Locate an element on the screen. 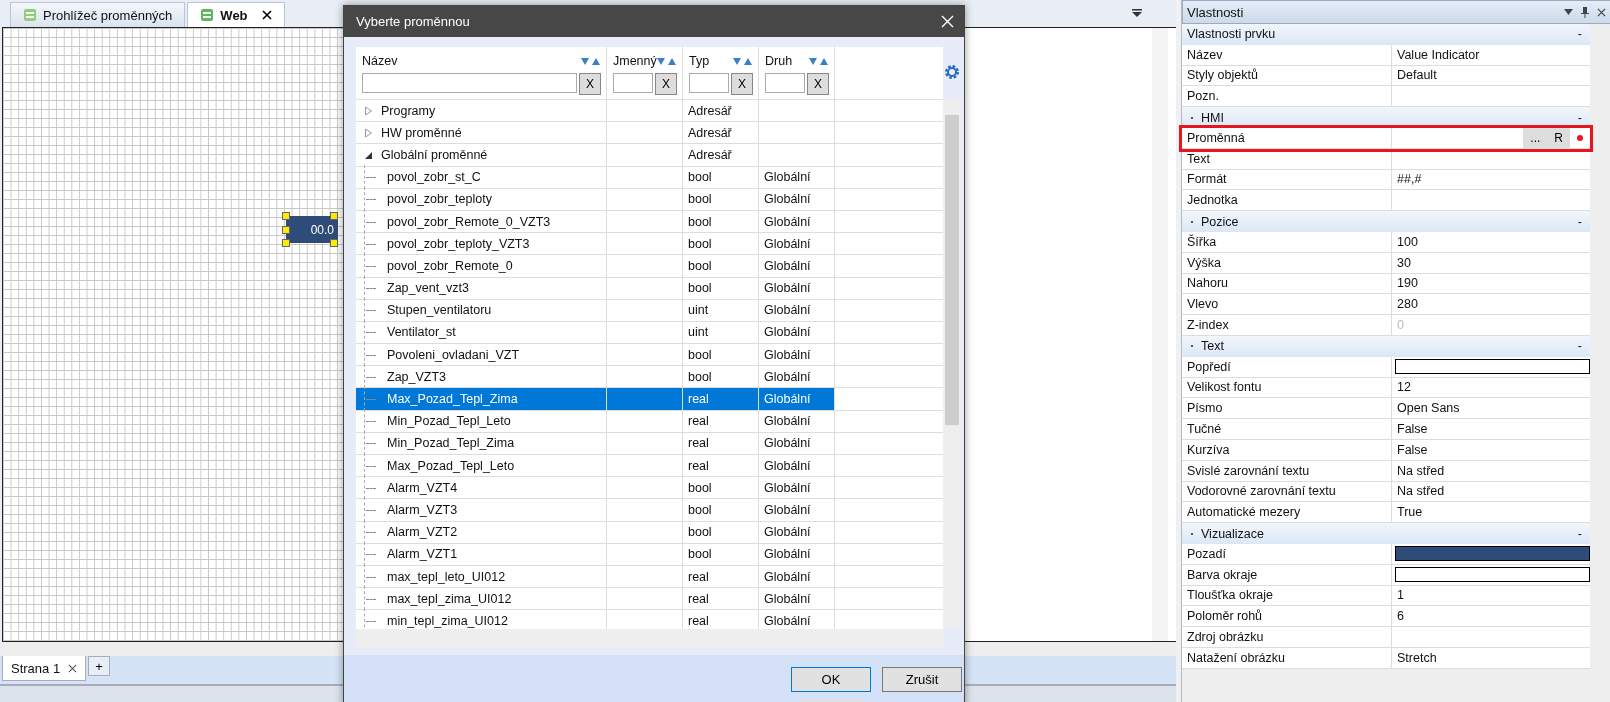 The width and height of the screenshot is (1610, 702). variable-row: Alarm_VZT4 bool Globální is located at coordinates (649, 488).